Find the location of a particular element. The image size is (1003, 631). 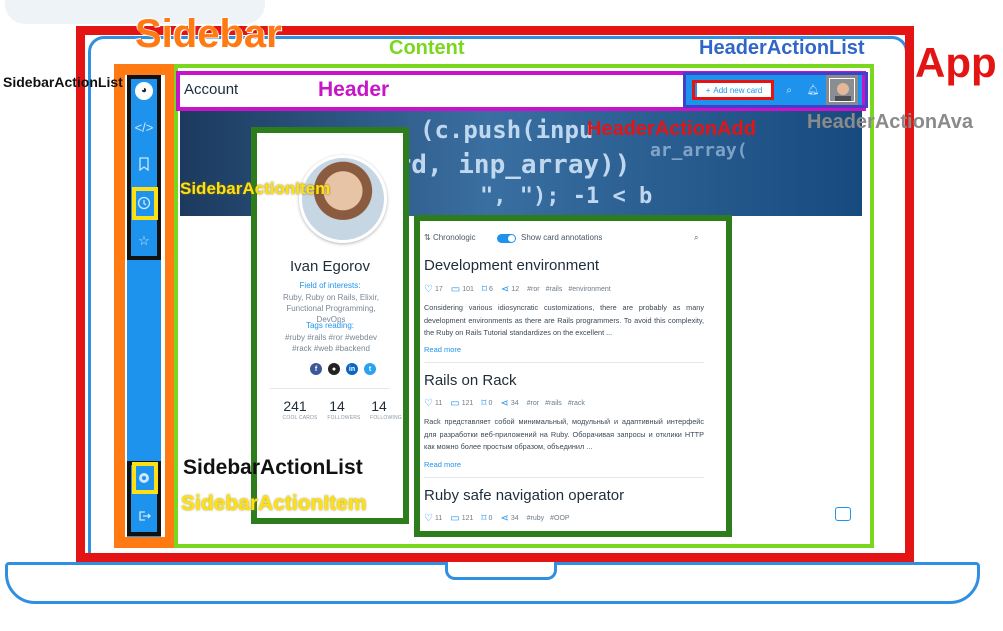

header-action-avatar-box is located at coordinates (842, 90).